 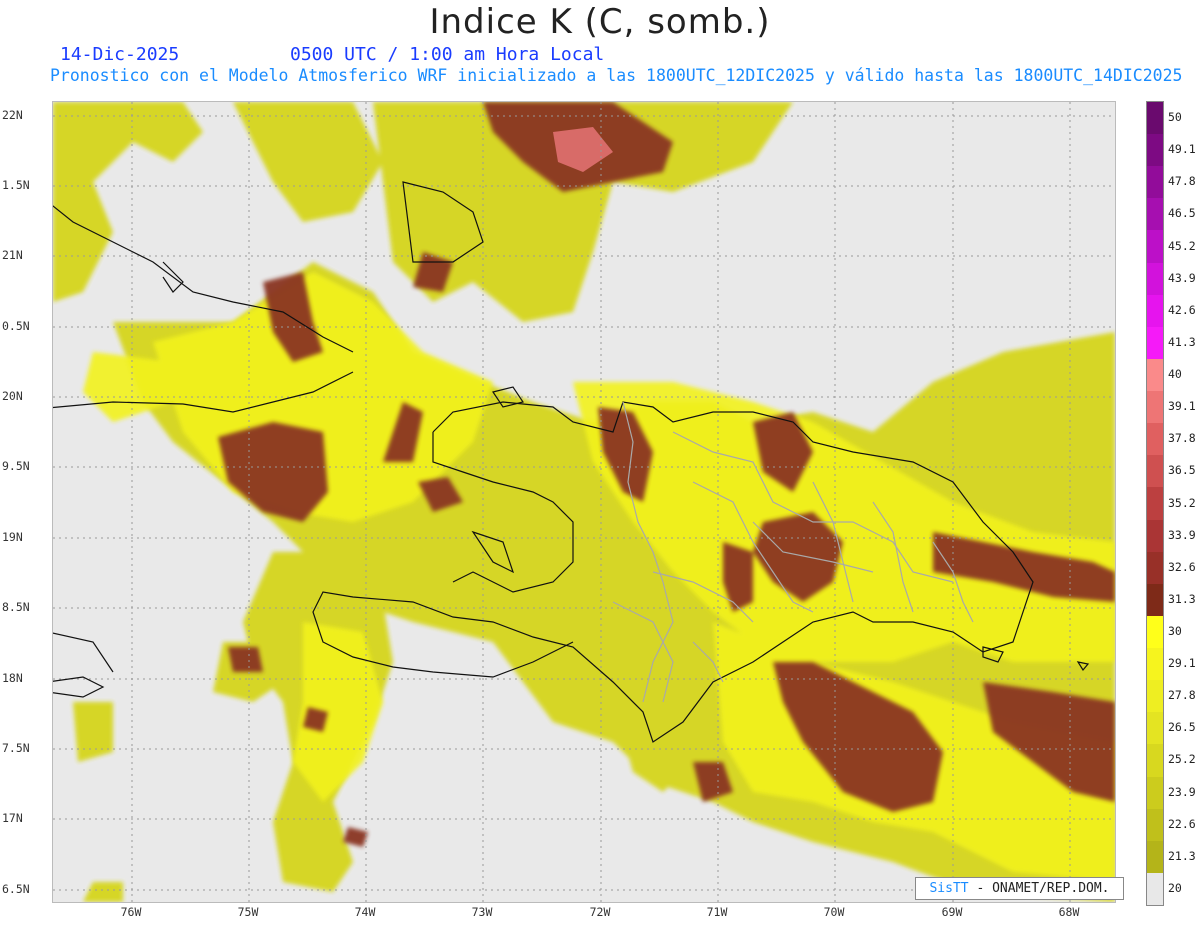 I want to click on map-title: Indice K (C, somb.), so click(x=600, y=22).